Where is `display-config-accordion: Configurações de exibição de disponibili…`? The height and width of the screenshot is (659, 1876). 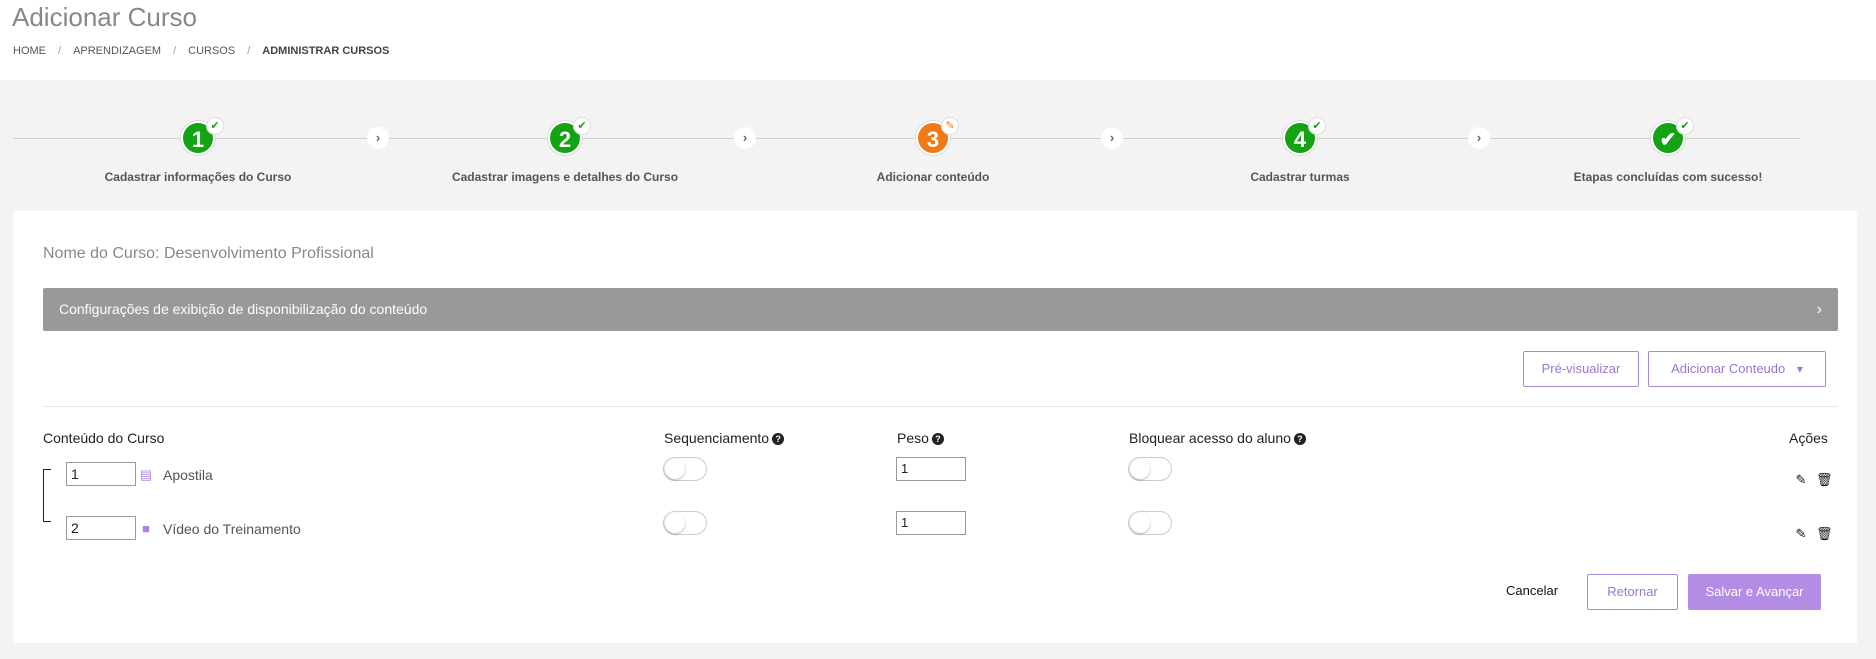
display-config-accordion: Configurações de exibição de disponibili… is located at coordinates (940, 309).